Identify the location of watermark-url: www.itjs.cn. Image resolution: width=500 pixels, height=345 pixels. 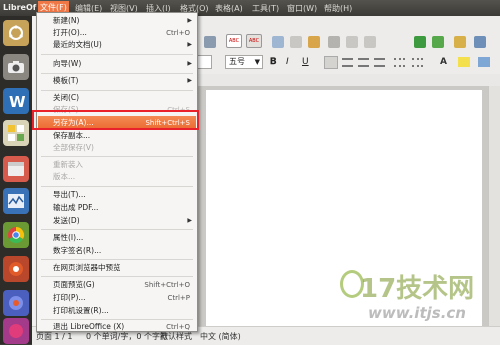
(417, 313).